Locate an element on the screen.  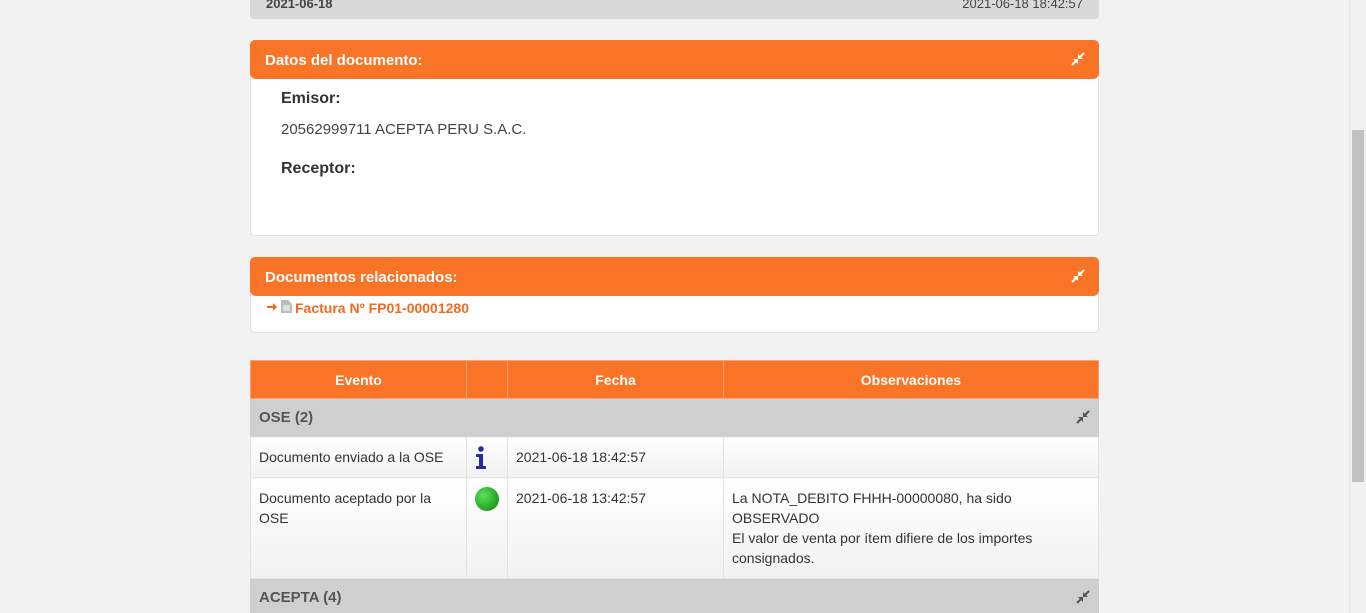
arrow-right-icon is located at coordinates (272, 308).